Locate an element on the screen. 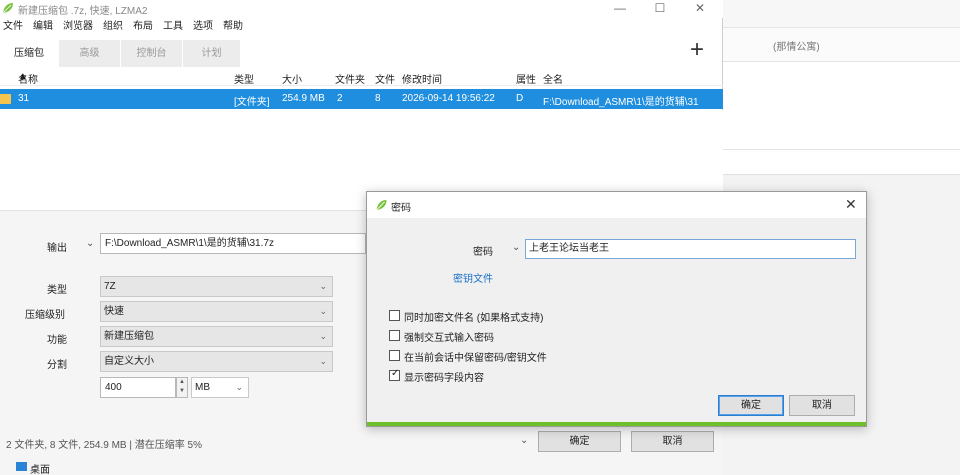  output-chevron-icon: ⌄ is located at coordinates (90, 243).